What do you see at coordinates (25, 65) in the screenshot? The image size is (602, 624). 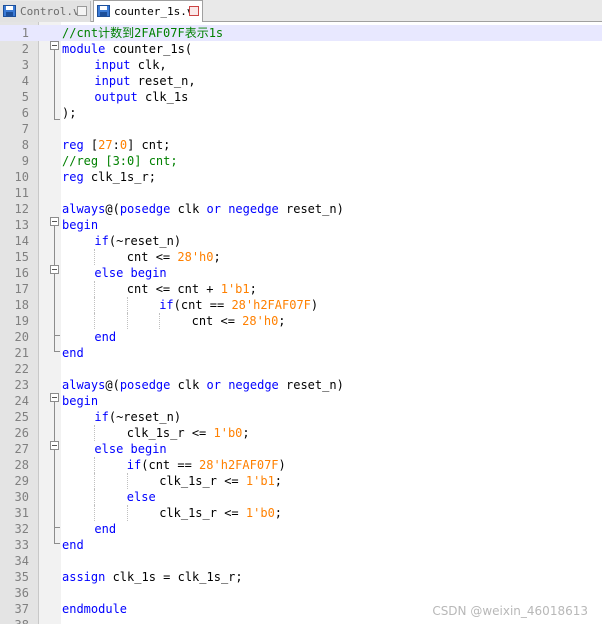 I see `line-number: 3` at bounding box center [25, 65].